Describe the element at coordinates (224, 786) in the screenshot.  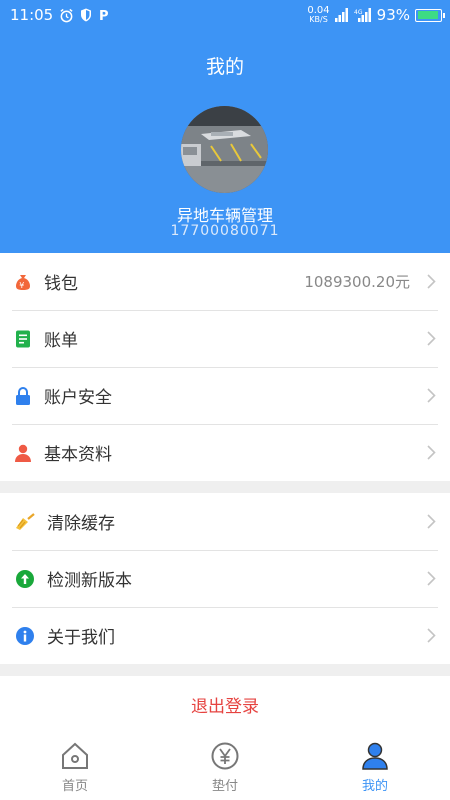
I see `tab-label: 垫付` at that location.